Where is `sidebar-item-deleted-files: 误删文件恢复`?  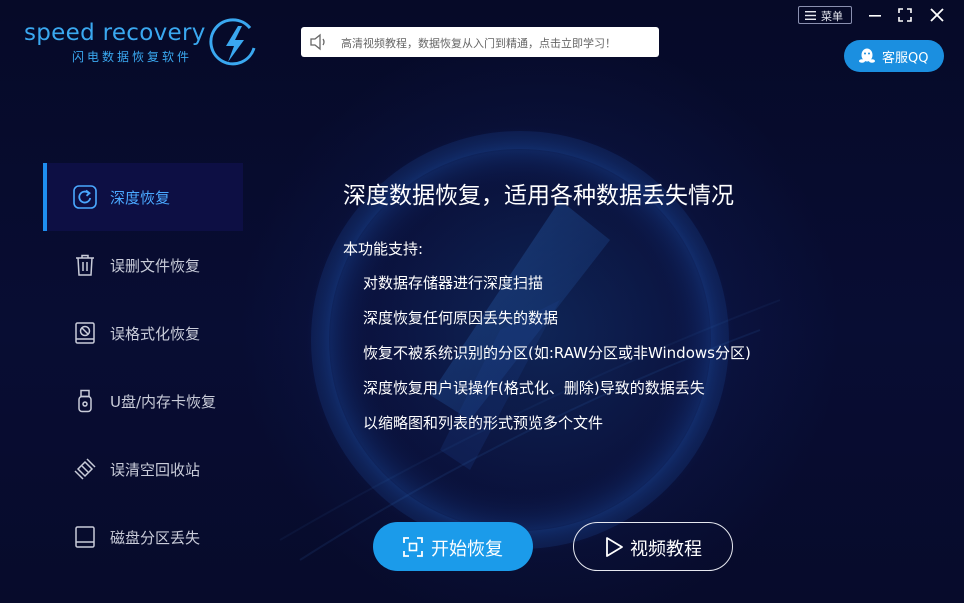
sidebar-item-deleted-files: 误删文件恢复 is located at coordinates (143, 265).